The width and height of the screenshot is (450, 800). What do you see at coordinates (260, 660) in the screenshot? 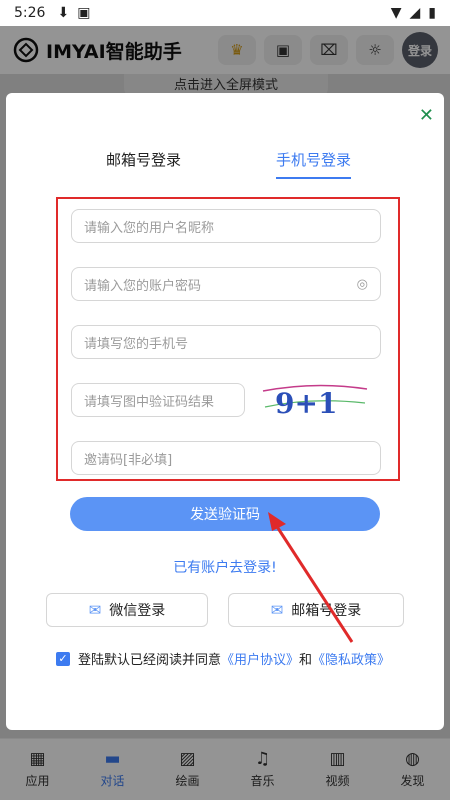
I see `user-agreement-link: 《用户协议》` at bounding box center [260, 660].